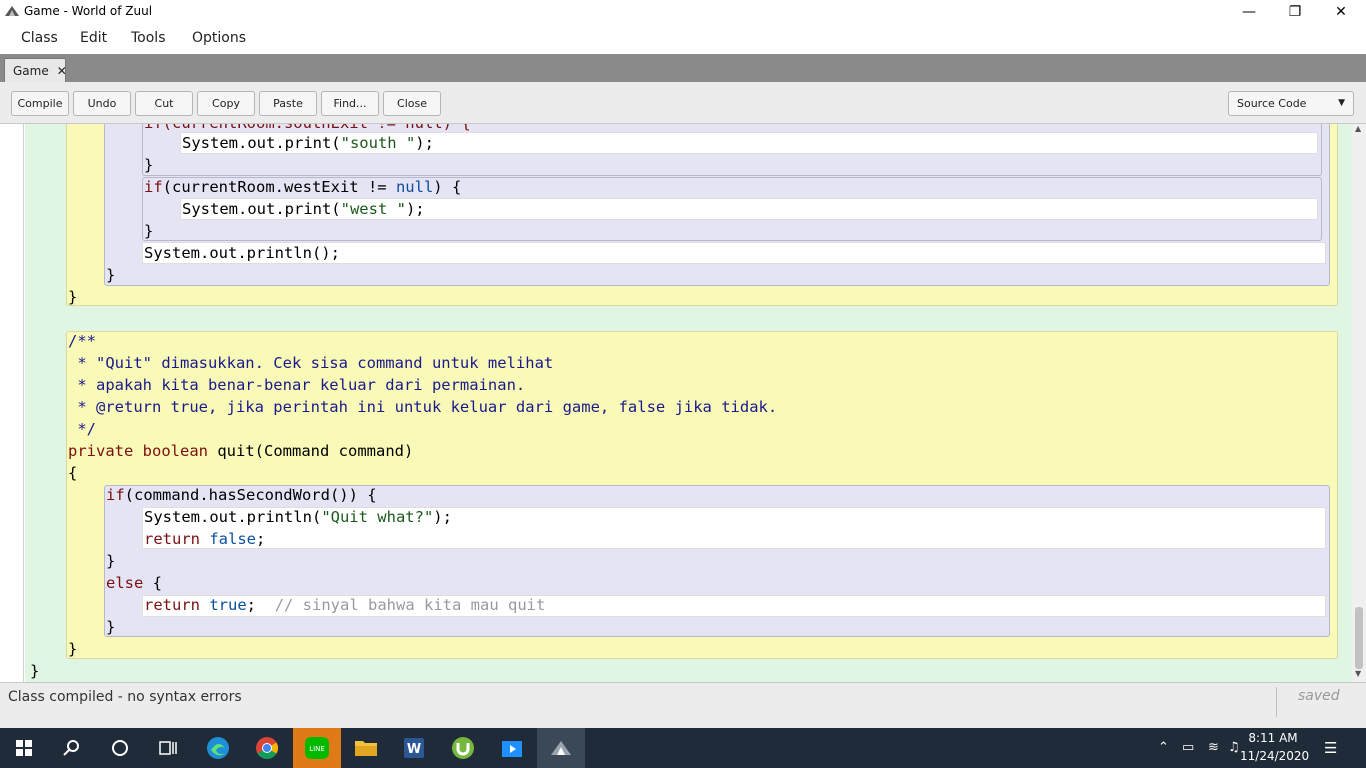  I want to click on code-line: private boolean quit(Command command), so click(240, 451).